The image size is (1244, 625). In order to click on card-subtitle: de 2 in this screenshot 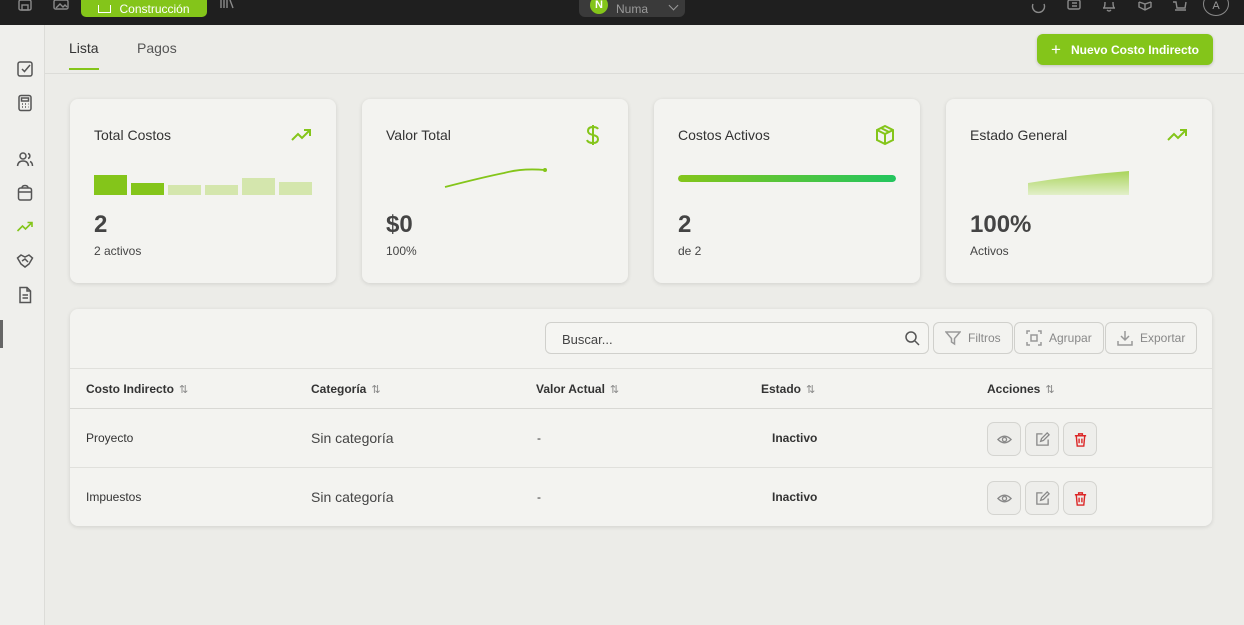, I will do `click(690, 251)`.